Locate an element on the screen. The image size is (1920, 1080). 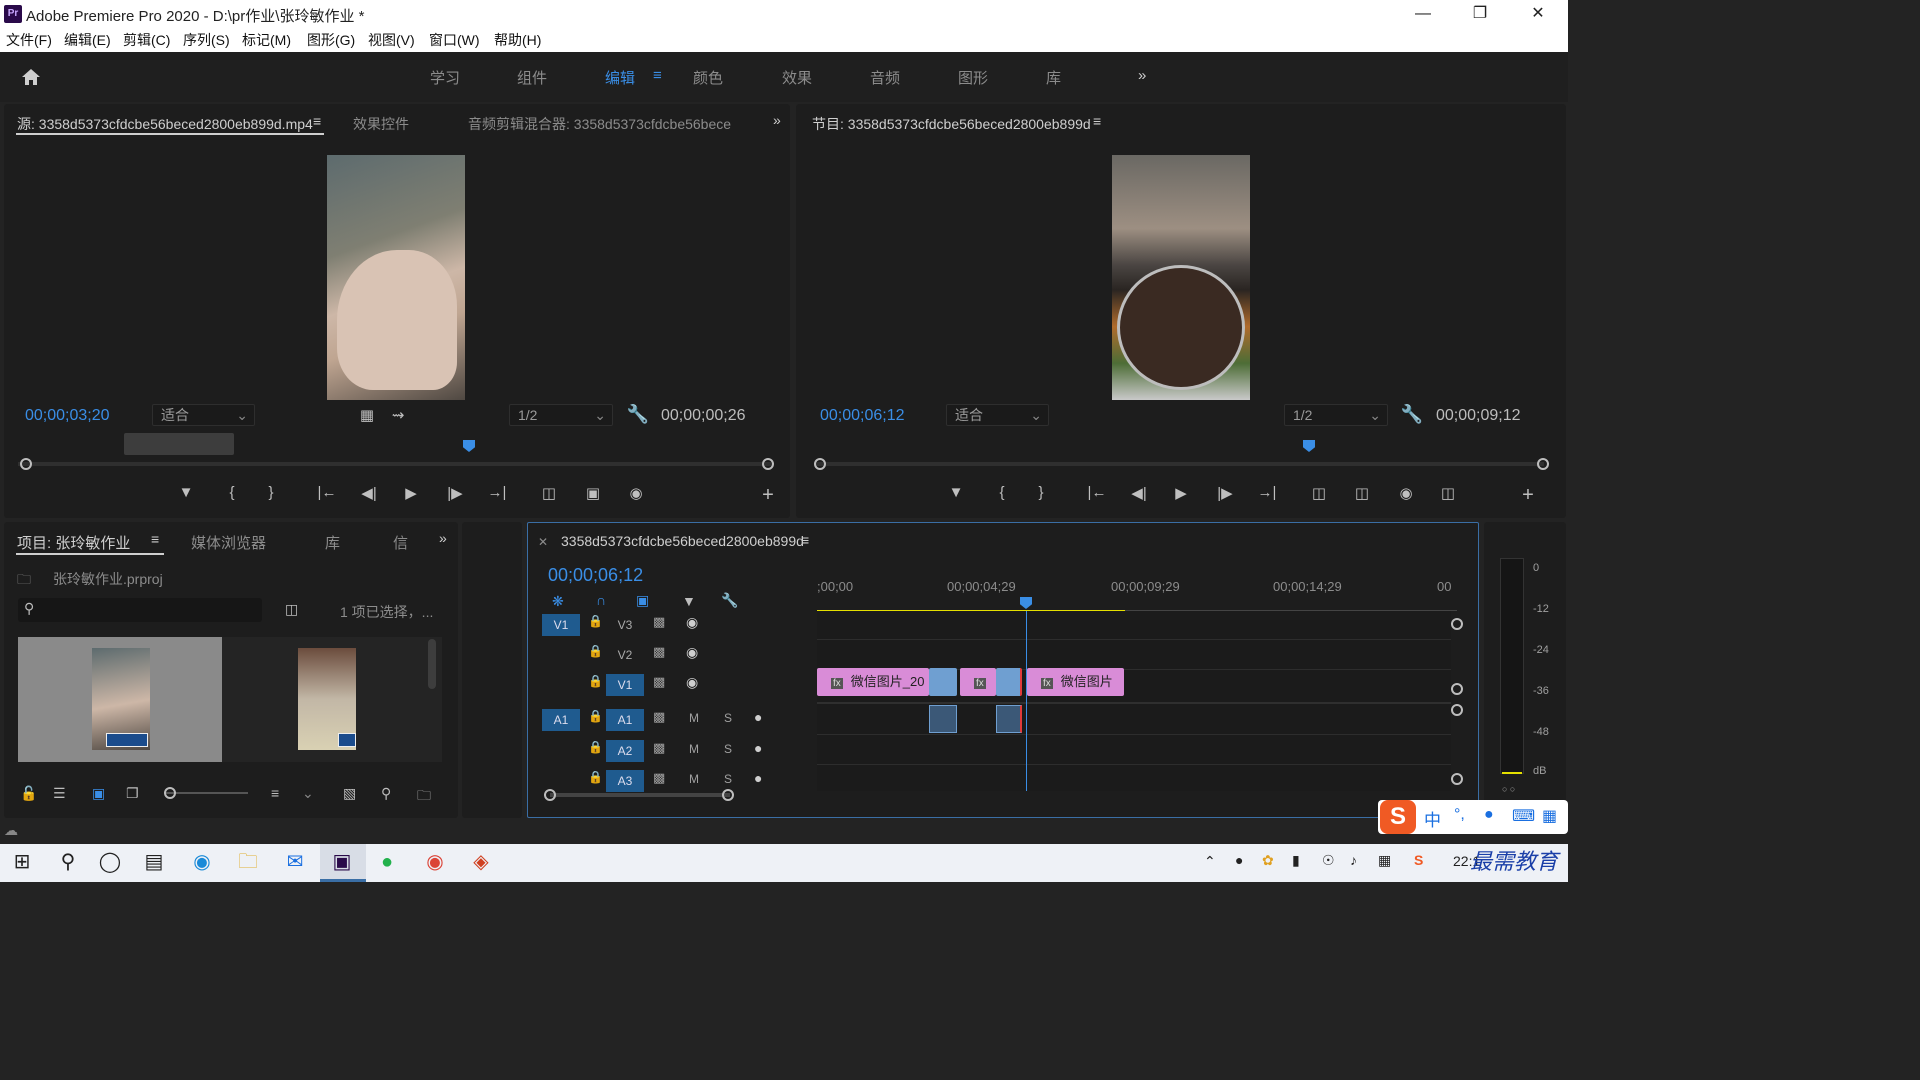
menu-help: 帮助(H) is located at coordinates (517, 40).